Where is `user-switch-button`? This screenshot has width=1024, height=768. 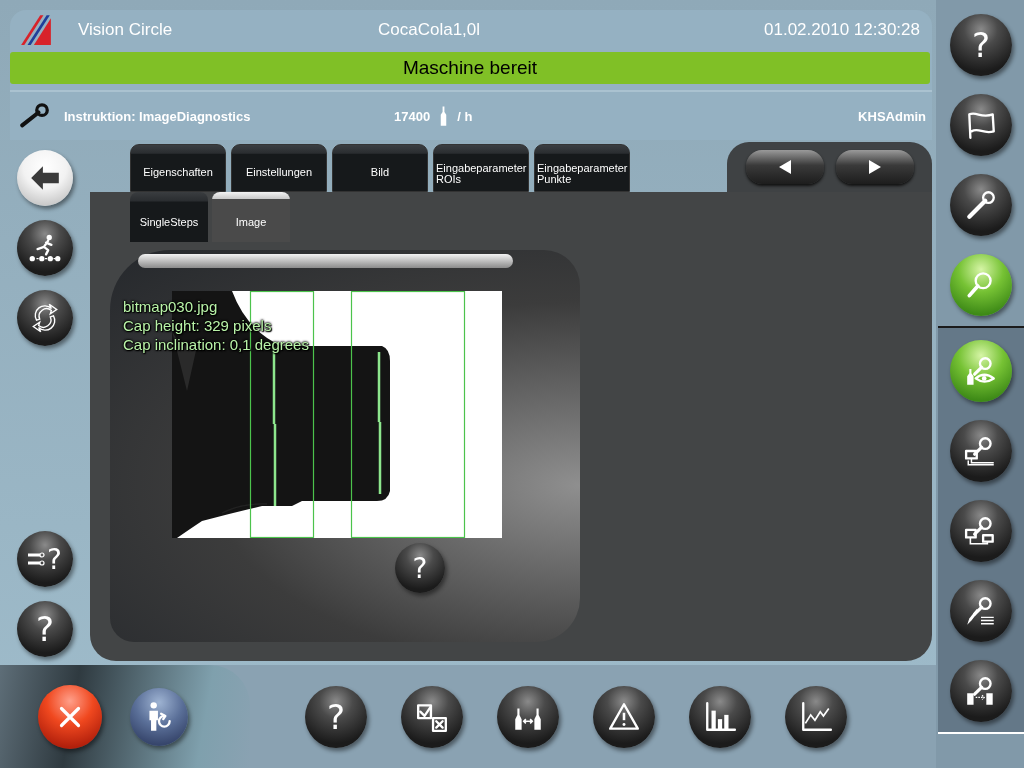 user-switch-button is located at coordinates (159, 716).